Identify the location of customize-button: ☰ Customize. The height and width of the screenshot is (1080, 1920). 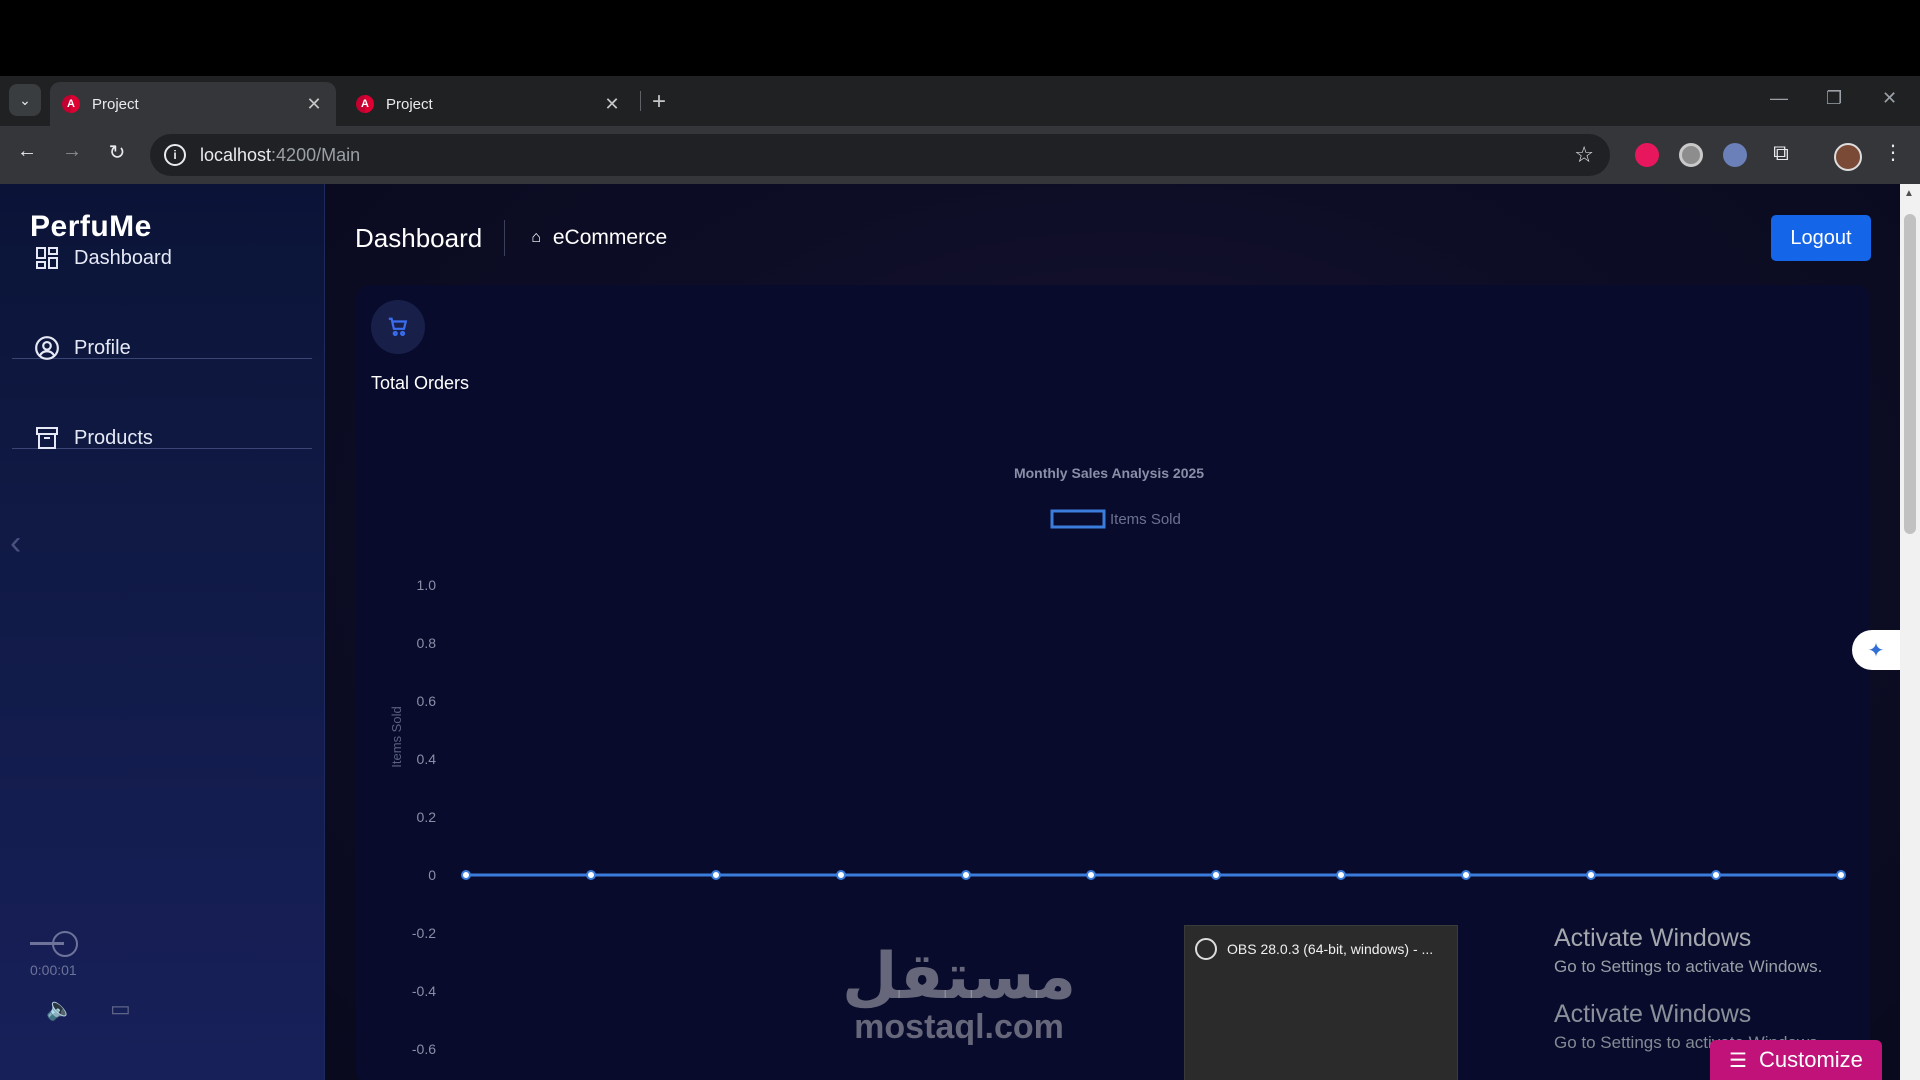
(1796, 1060).